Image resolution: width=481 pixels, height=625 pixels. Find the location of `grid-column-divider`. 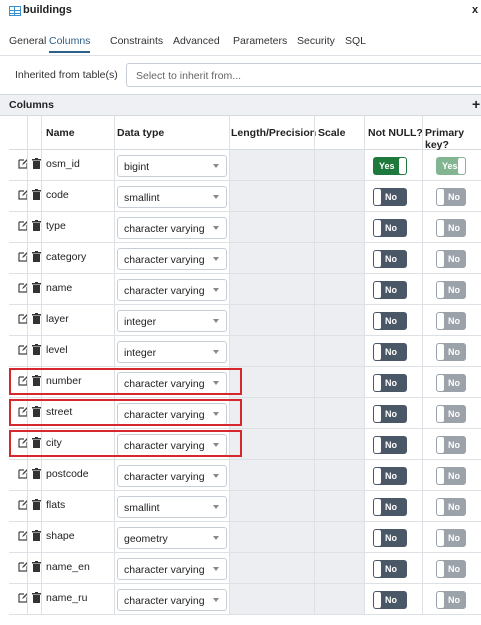

grid-column-divider is located at coordinates (314, 365).